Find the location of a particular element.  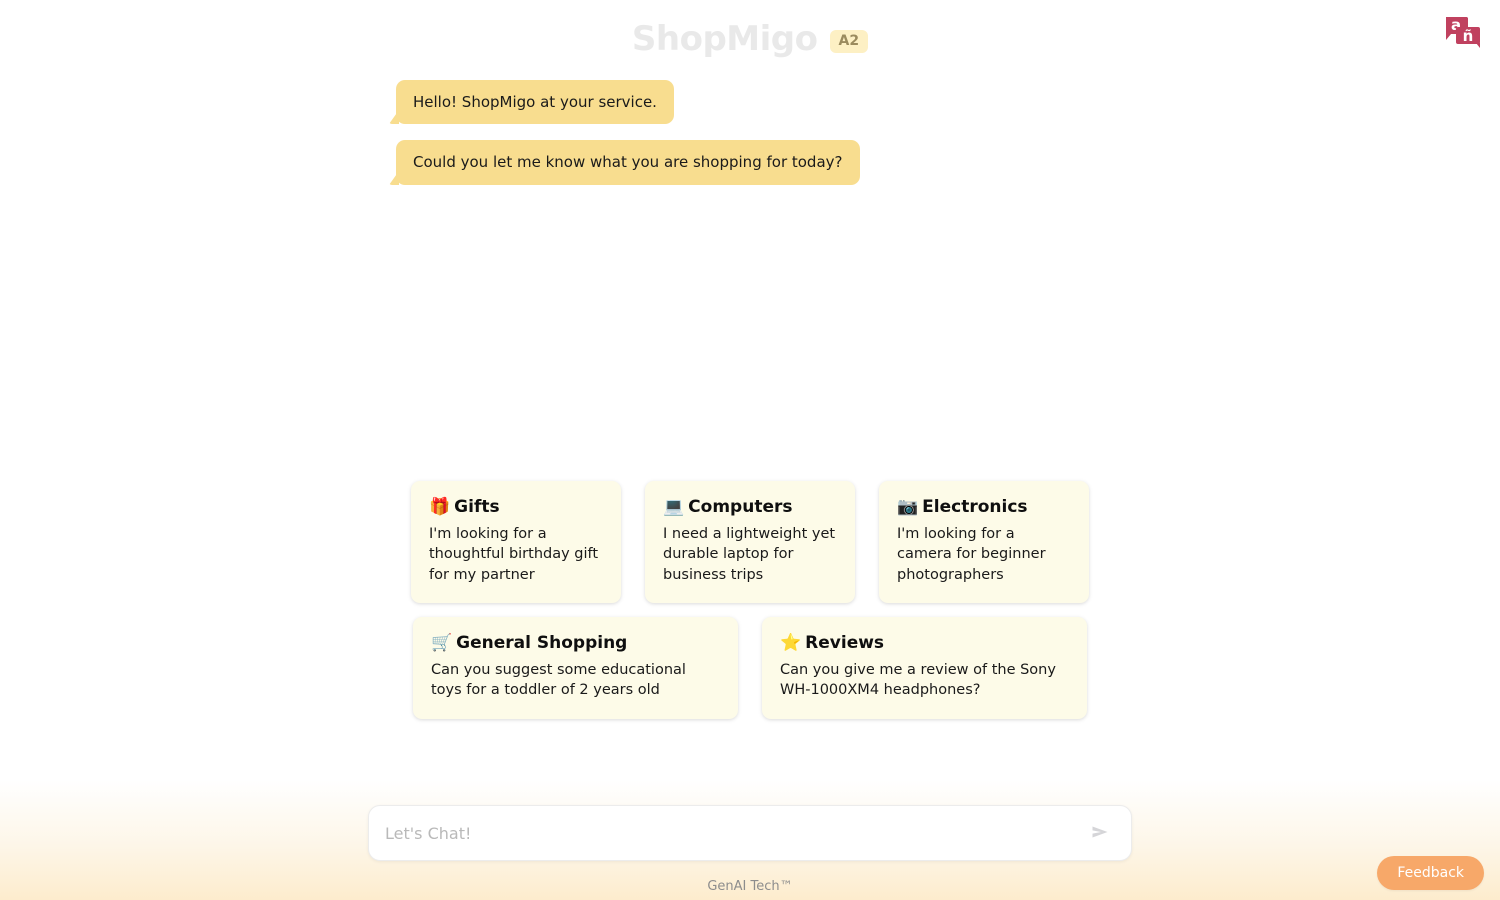

send-arrow-icon is located at coordinates (1100, 833).